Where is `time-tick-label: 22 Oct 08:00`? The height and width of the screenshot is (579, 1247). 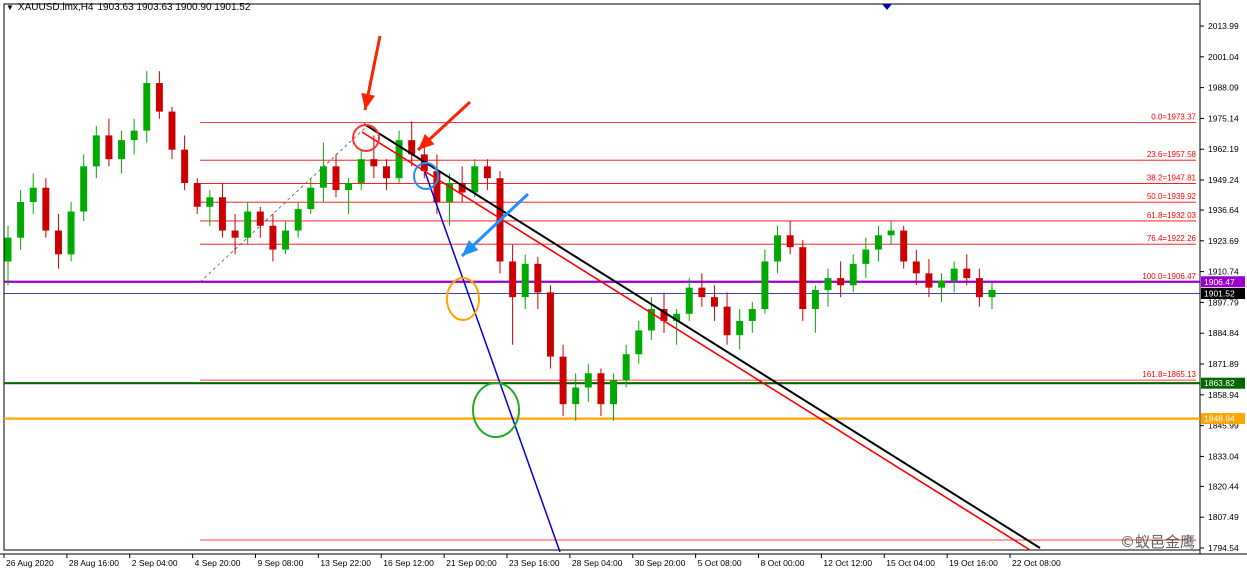 time-tick-label: 22 Oct 08:00 is located at coordinates (1036, 563).